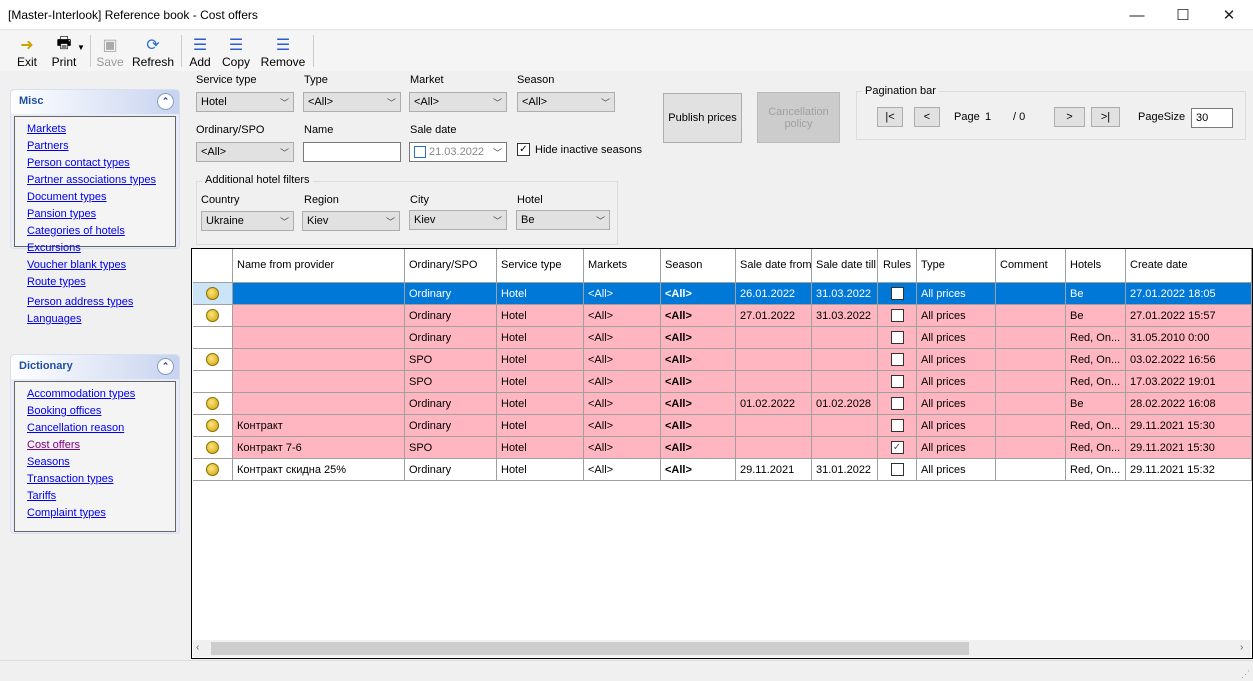  What do you see at coordinates (563, 220) in the screenshot?
I see `hotel-select: Be ﹀` at bounding box center [563, 220].